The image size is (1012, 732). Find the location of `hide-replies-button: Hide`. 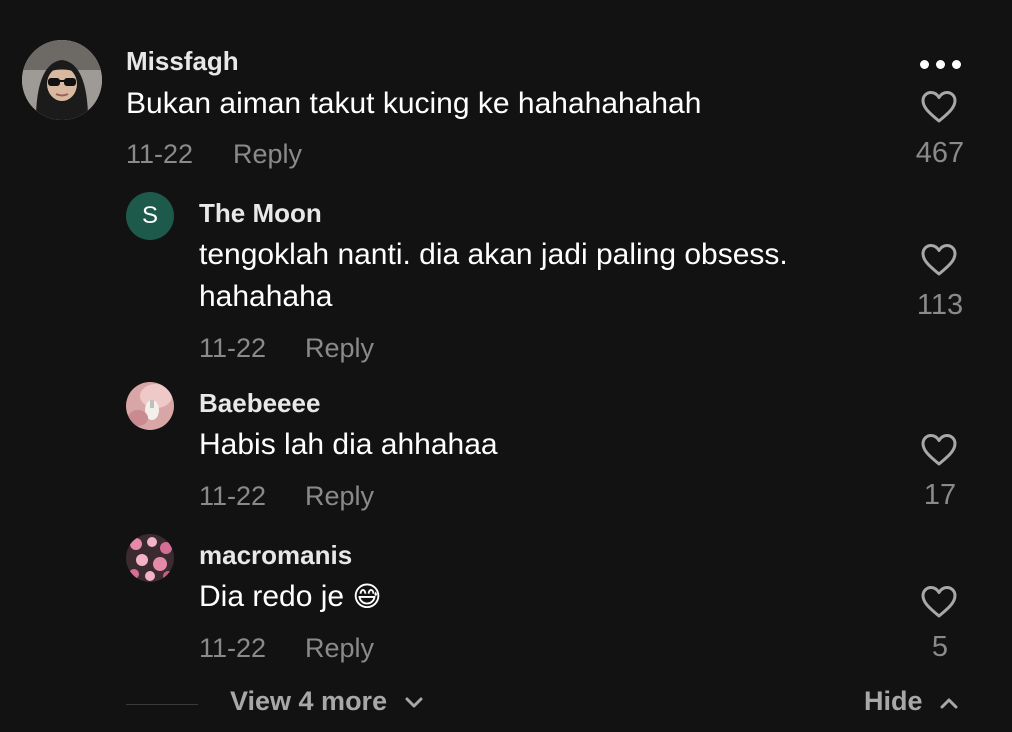

hide-replies-button: Hide is located at coordinates (911, 701).